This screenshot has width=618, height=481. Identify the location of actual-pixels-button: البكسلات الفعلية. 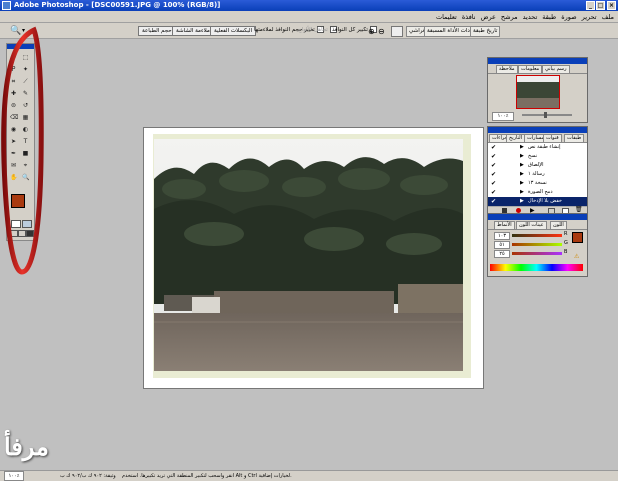
(233, 31).